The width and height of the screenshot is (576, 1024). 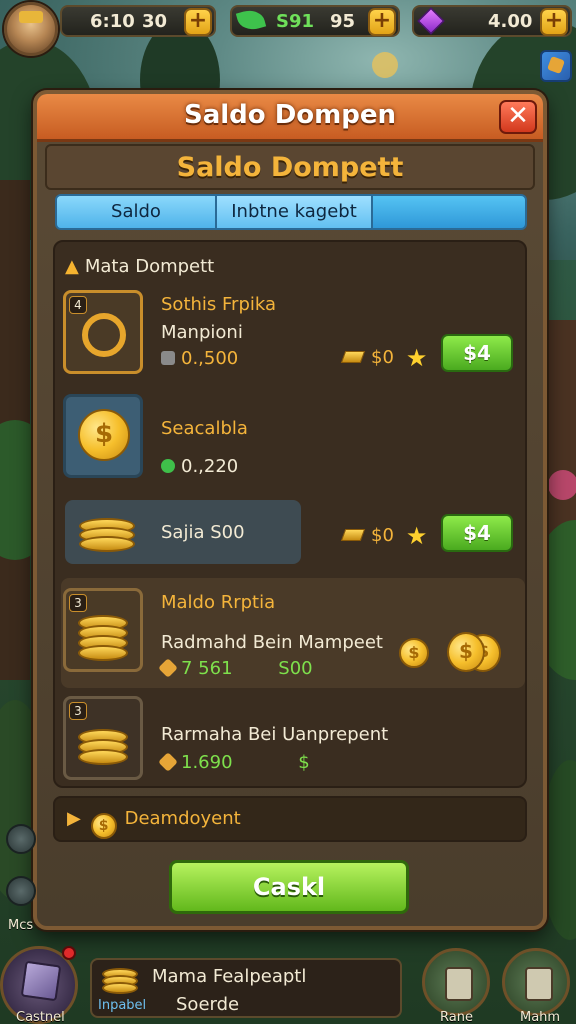 What do you see at coordinates (122, 1005) in the screenshot?
I see `info-small-label: Inpabel` at bounding box center [122, 1005].